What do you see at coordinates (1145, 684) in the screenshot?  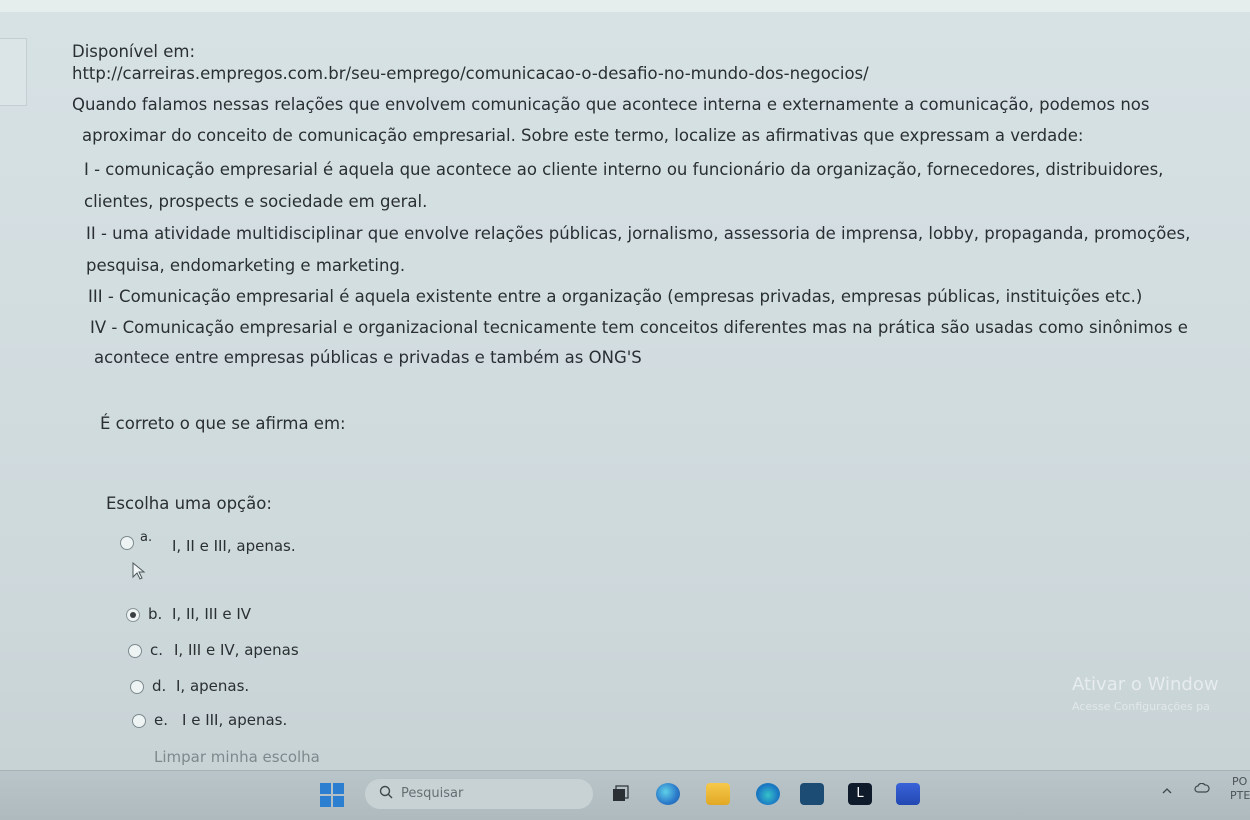 I see `activate-windows-watermark: Ativar o Window` at bounding box center [1145, 684].